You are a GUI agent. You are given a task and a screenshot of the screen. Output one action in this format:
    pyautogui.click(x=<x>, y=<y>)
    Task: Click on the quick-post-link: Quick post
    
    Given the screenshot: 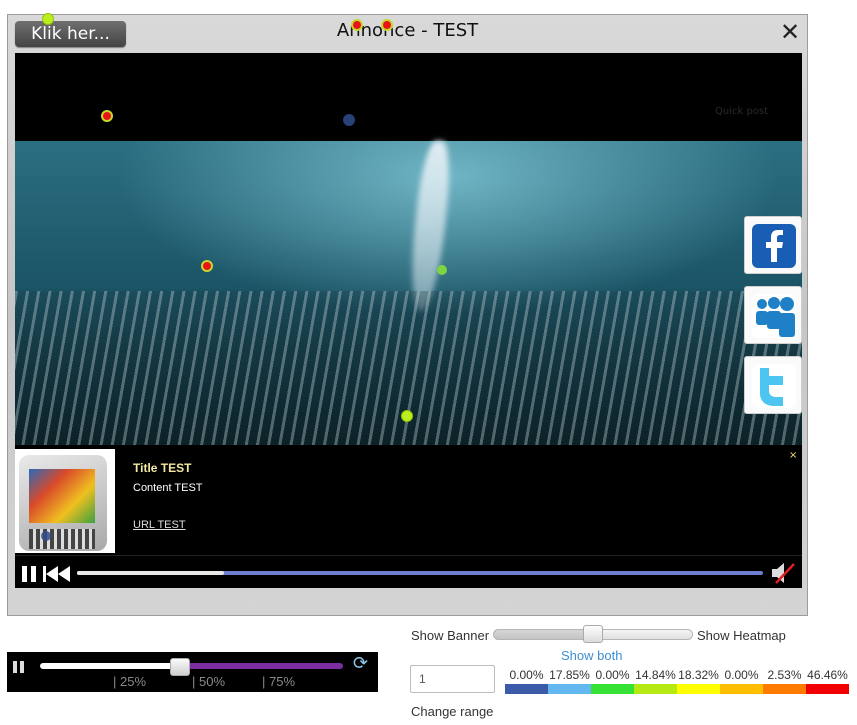 What is the action you would take?
    pyautogui.click(x=741, y=111)
    